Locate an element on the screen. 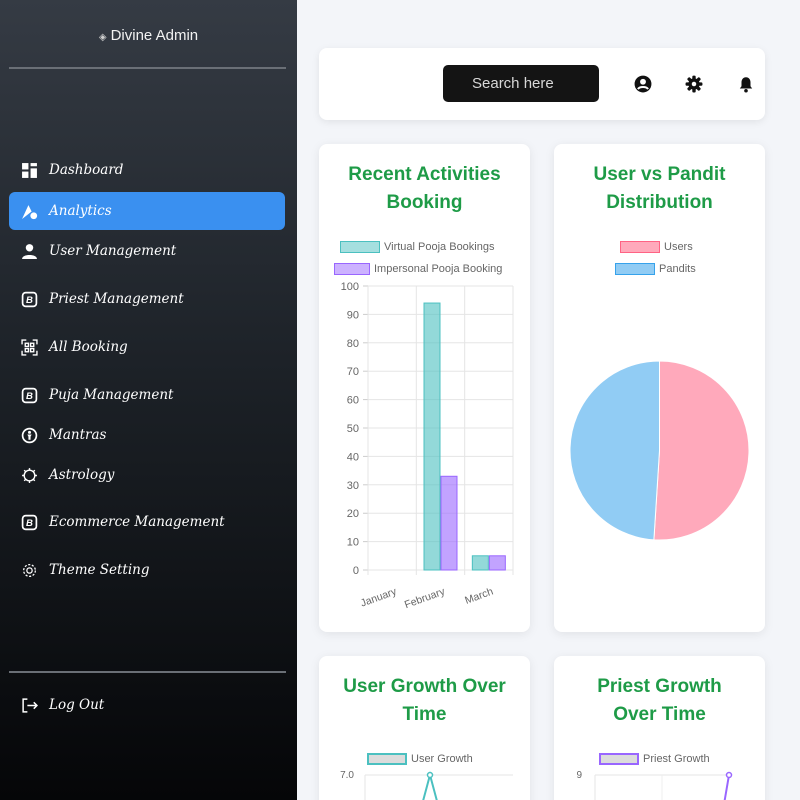 The image size is (800, 800). sidebar-item-astrology: Astrology is located at coordinates (147, 475).